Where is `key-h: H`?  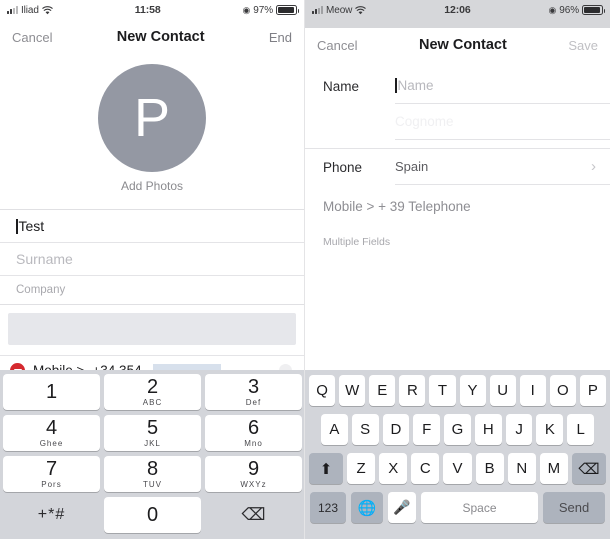
key-h: H is located at coordinates (488, 429).